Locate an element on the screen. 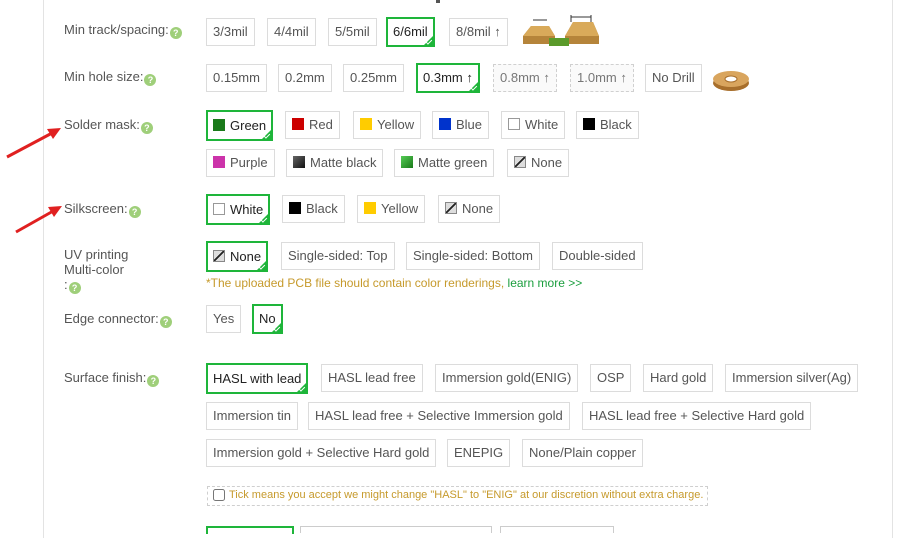 The height and width of the screenshot is (538, 906). track-option-5-5: 5/5mil is located at coordinates (352, 32).